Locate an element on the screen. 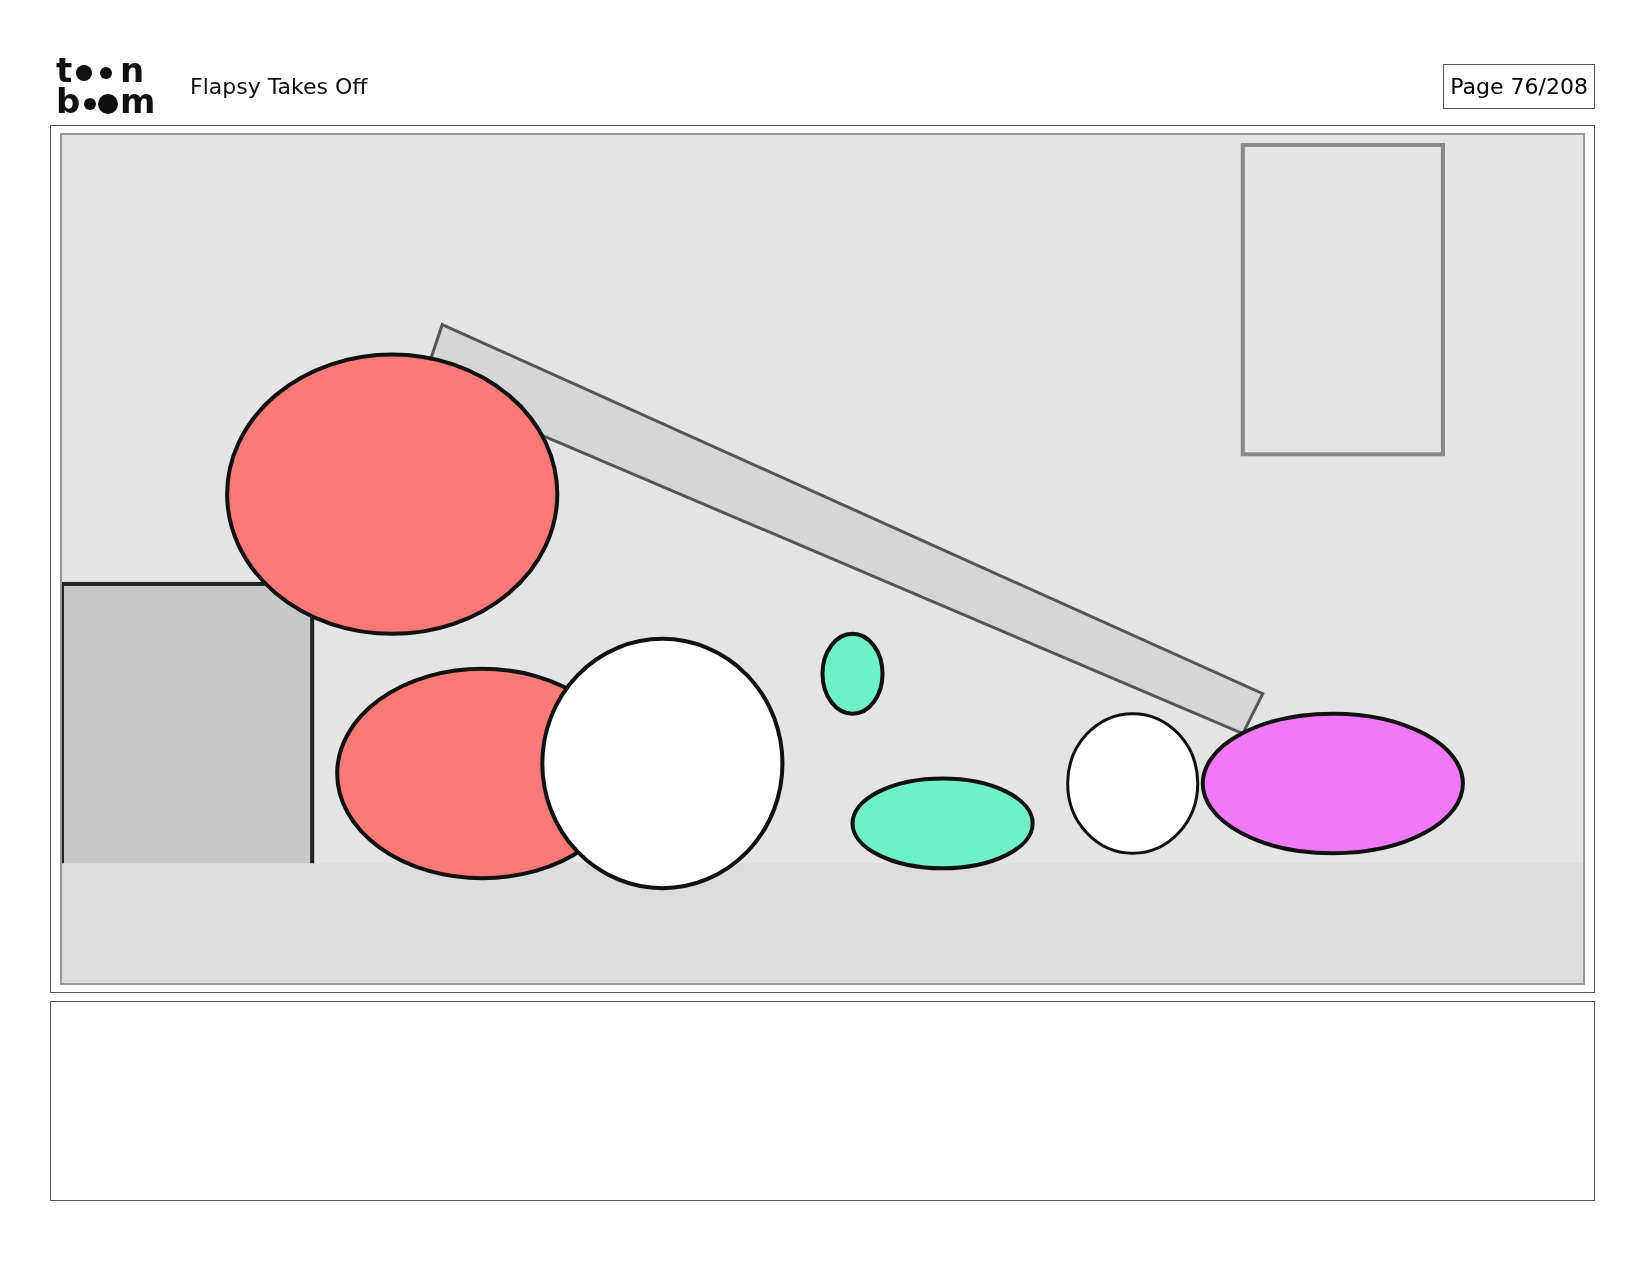 This screenshot has width=1650, height=1275. document-title: Flapsy Takes Off is located at coordinates (279, 86).